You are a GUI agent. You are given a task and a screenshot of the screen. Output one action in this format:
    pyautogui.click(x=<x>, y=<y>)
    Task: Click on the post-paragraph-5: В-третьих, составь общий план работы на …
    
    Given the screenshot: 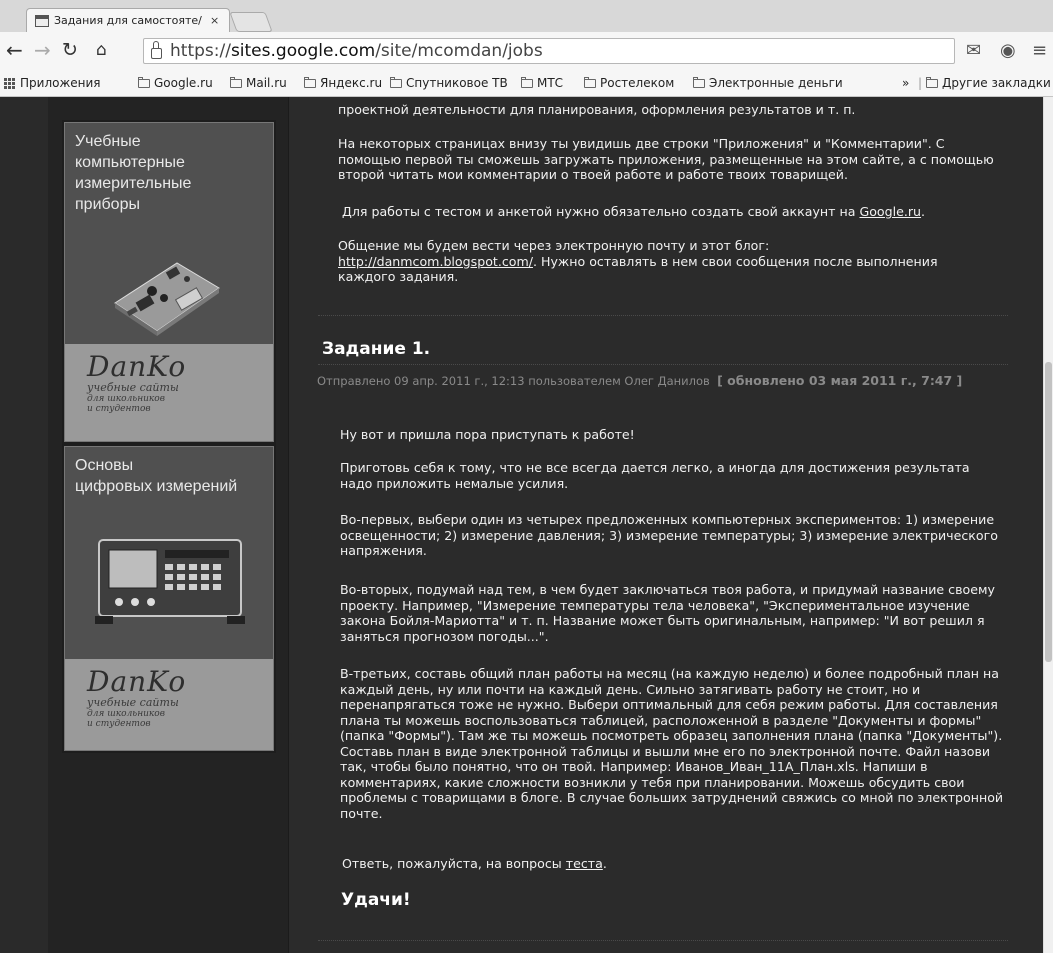 What is the action you would take?
    pyautogui.click(x=672, y=743)
    